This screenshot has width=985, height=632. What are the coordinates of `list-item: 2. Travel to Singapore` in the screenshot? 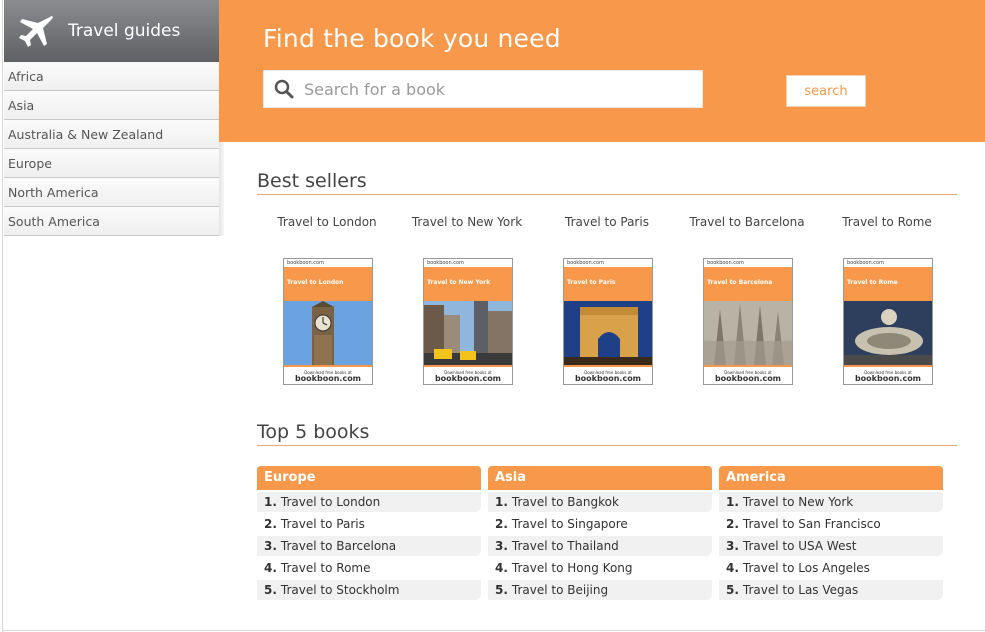 It's located at (600, 524).